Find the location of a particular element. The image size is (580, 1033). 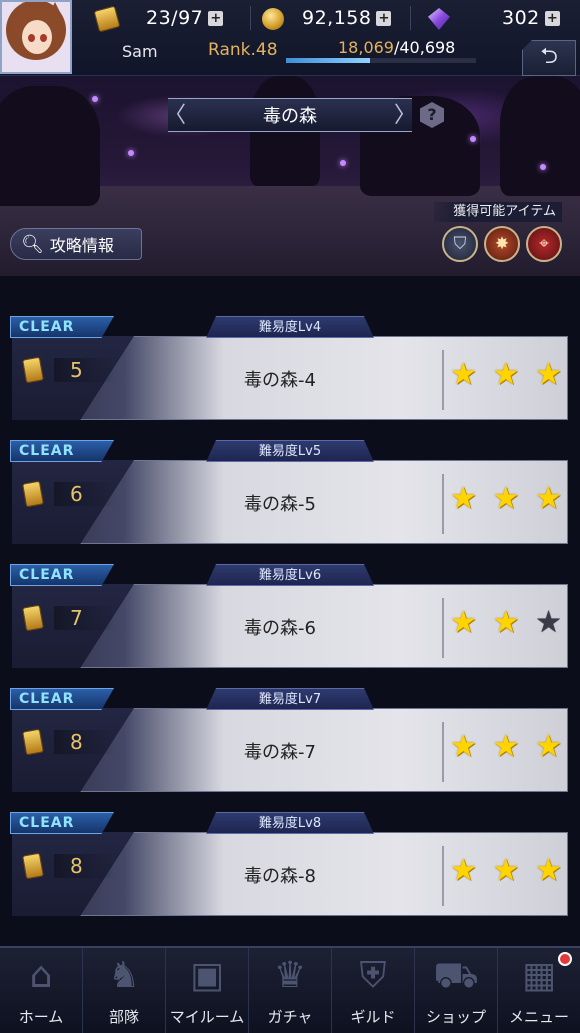

stage-row: CLEAR 難易度Lv8 8 毒の森-8 ★ ★ ★ is located at coordinates (289, 864).